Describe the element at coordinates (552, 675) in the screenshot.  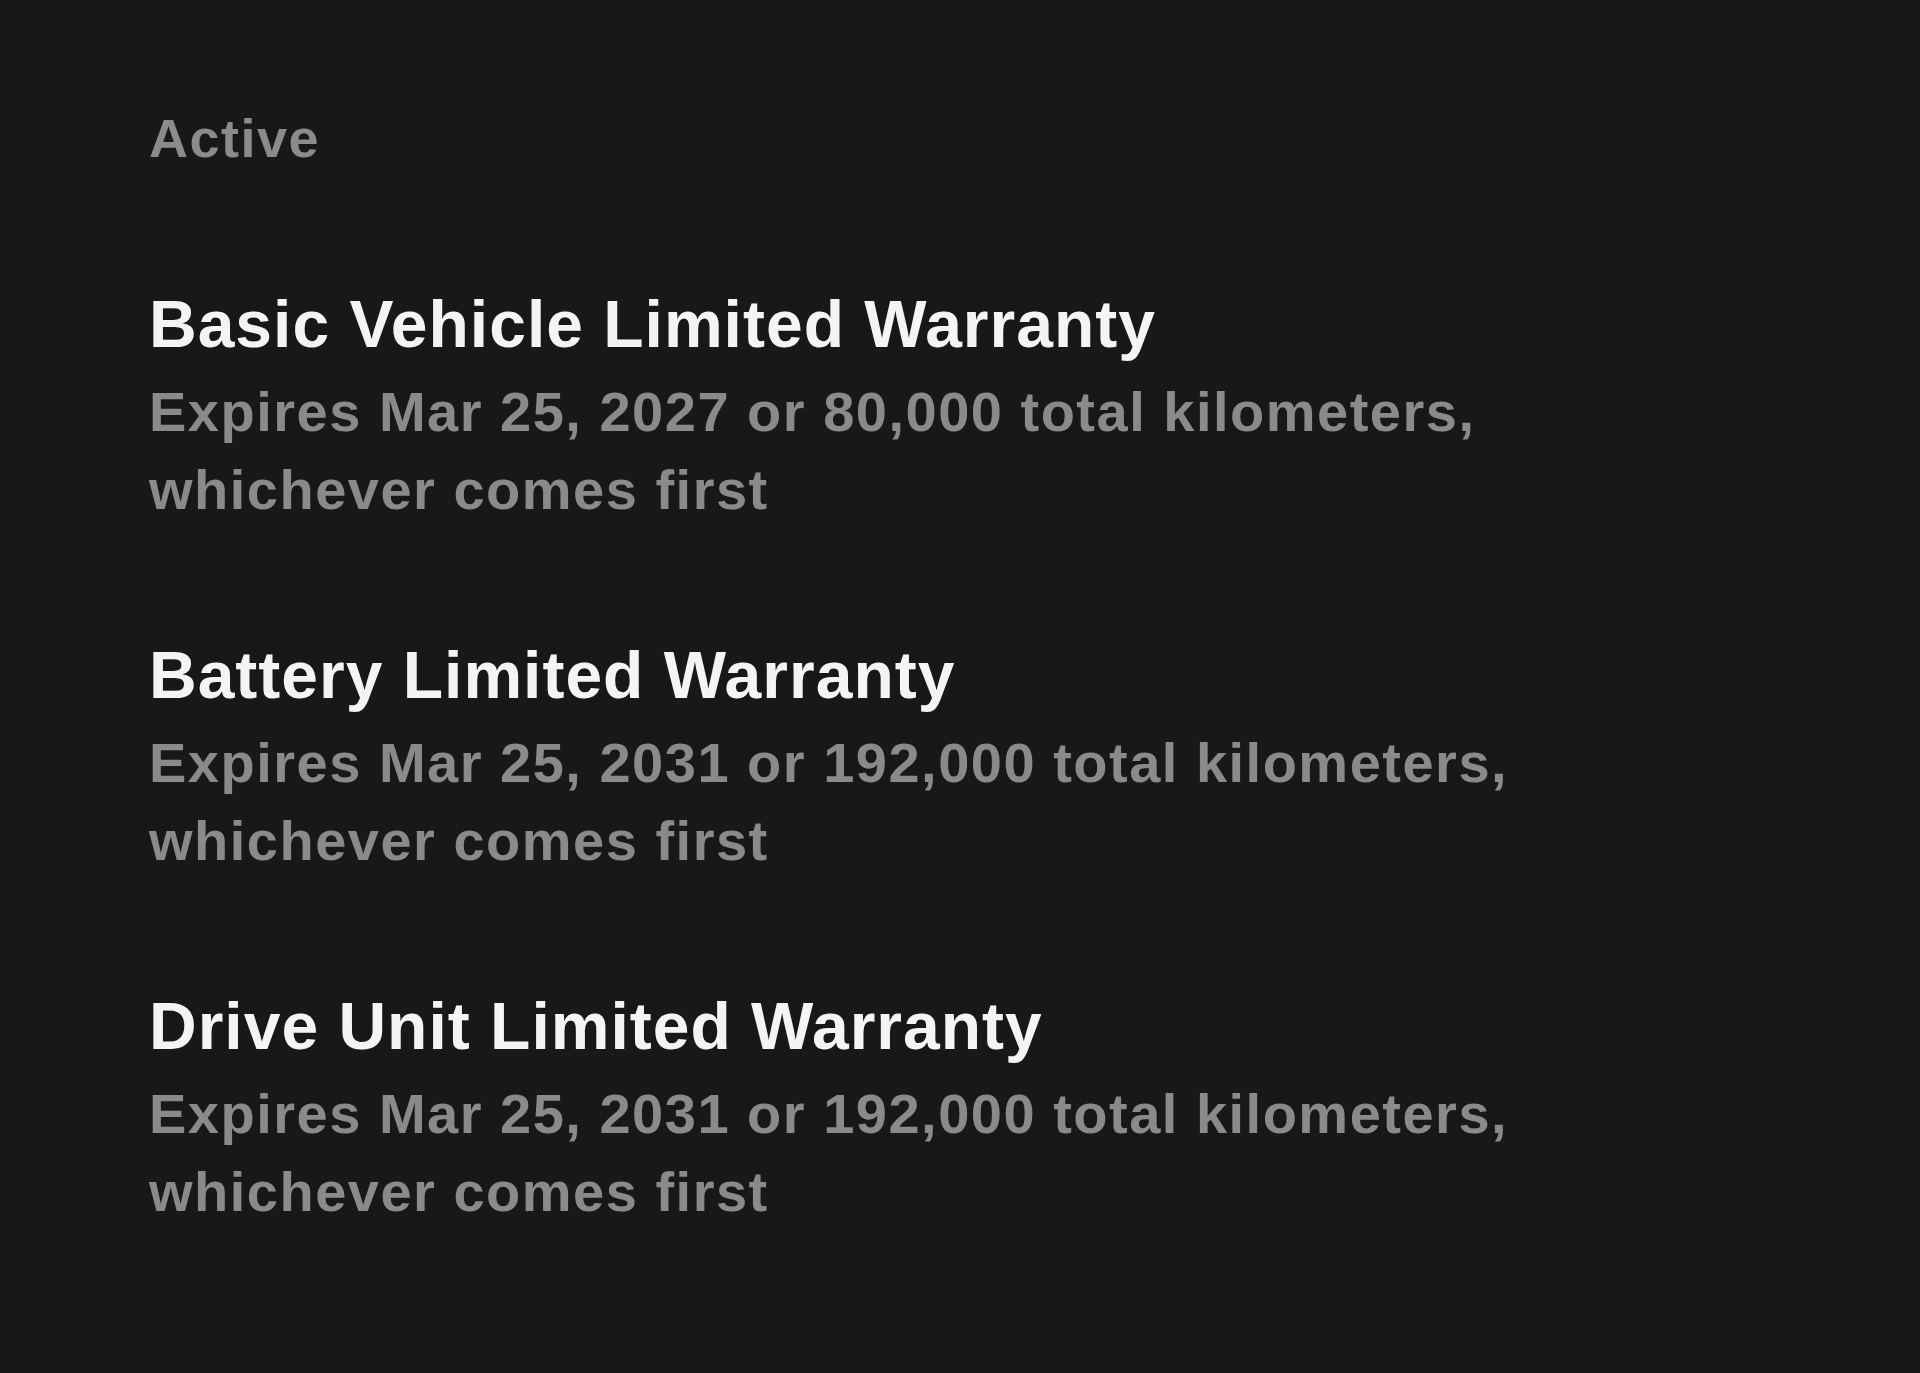
I see `warranty-title: Battery Limited Warranty` at that location.